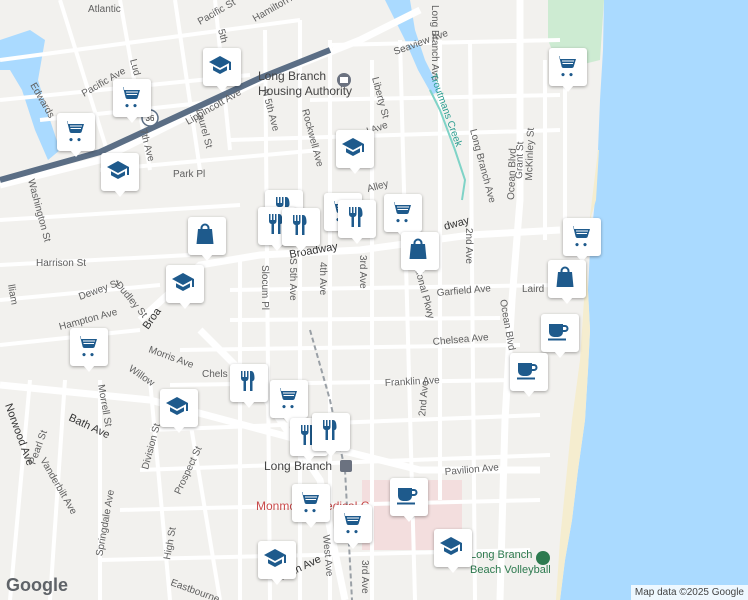  What do you see at coordinates (104, 9) in the screenshot?
I see `street-label-atlantic: Atlantic` at bounding box center [104, 9].